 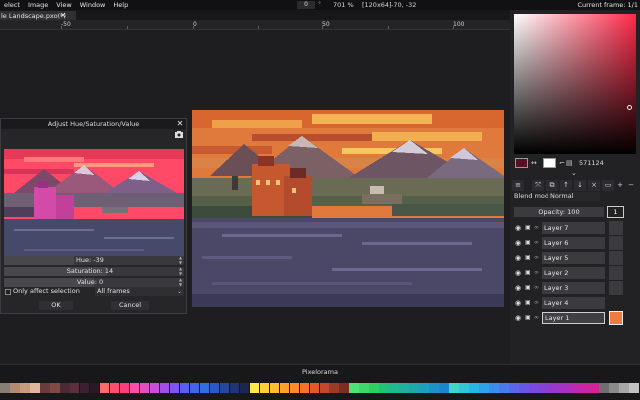 What do you see at coordinates (538, 185) in the screenshot?
I see `merge-layers-icon: ⤧` at bounding box center [538, 185].